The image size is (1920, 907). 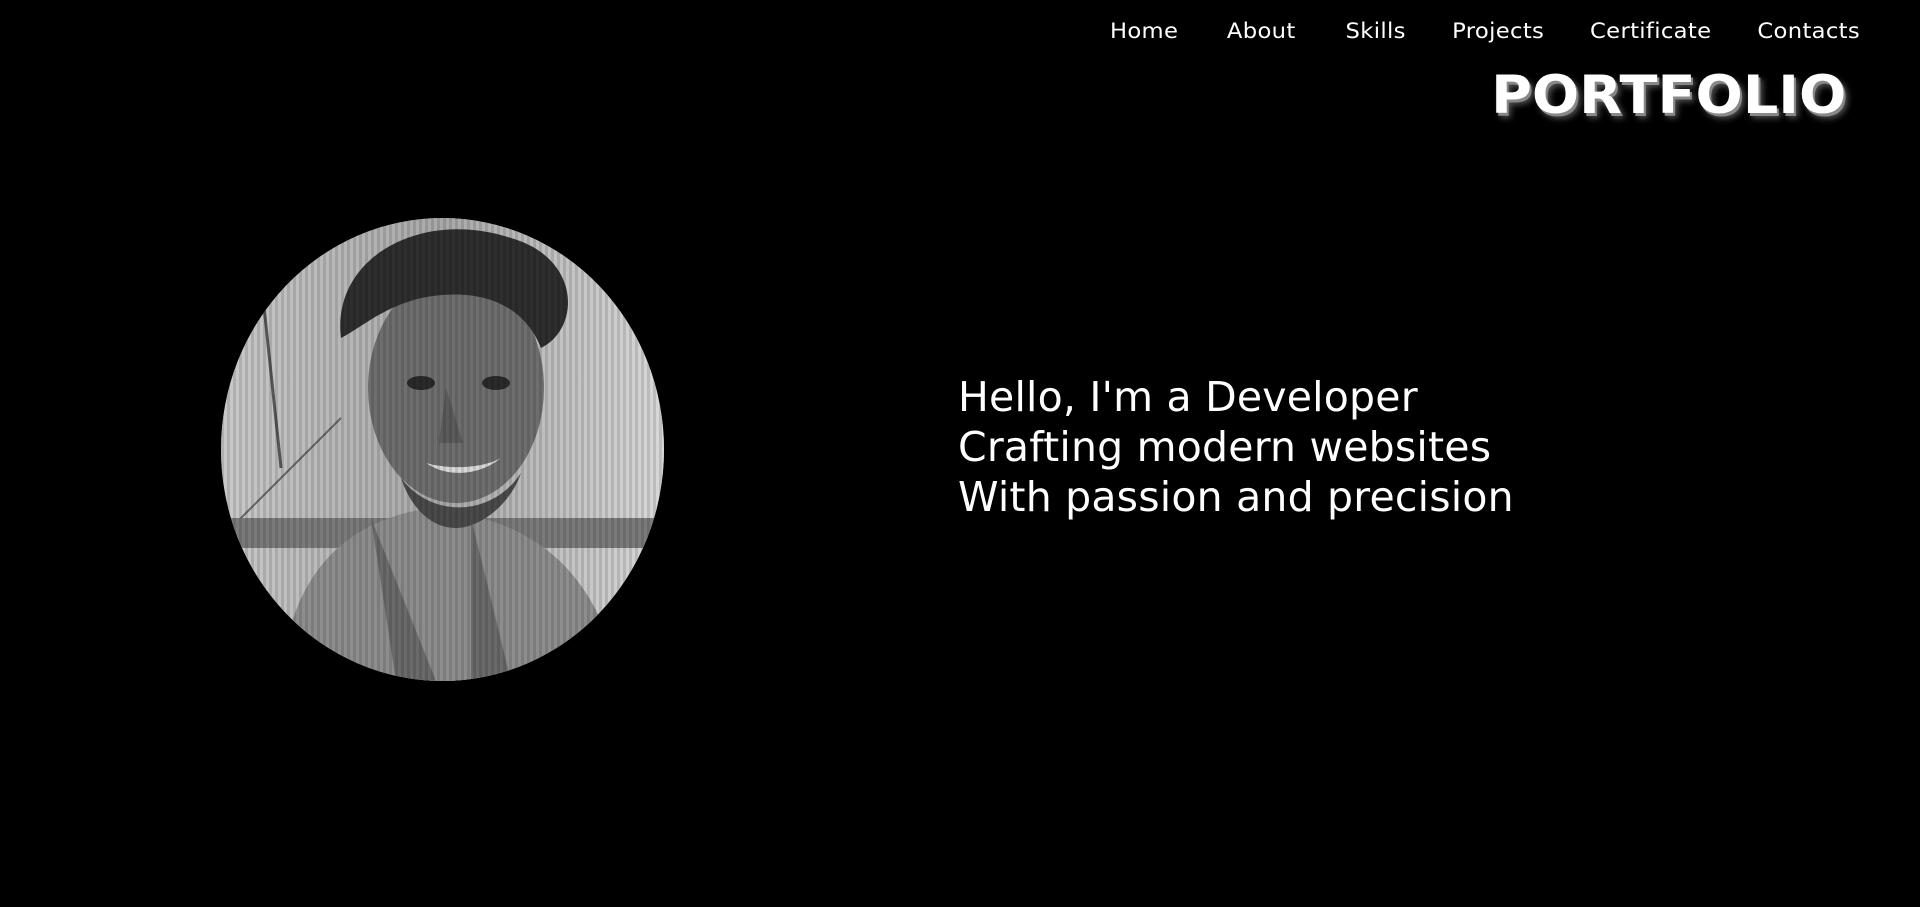 I want to click on nav-link-about: About, so click(x=1261, y=31).